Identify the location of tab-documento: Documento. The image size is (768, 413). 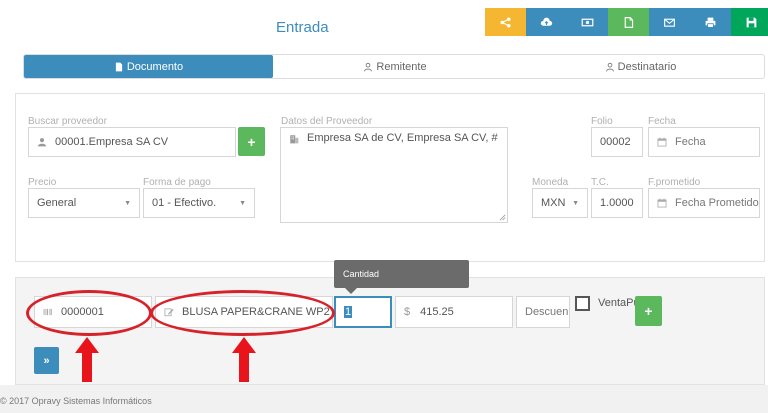
(148, 66).